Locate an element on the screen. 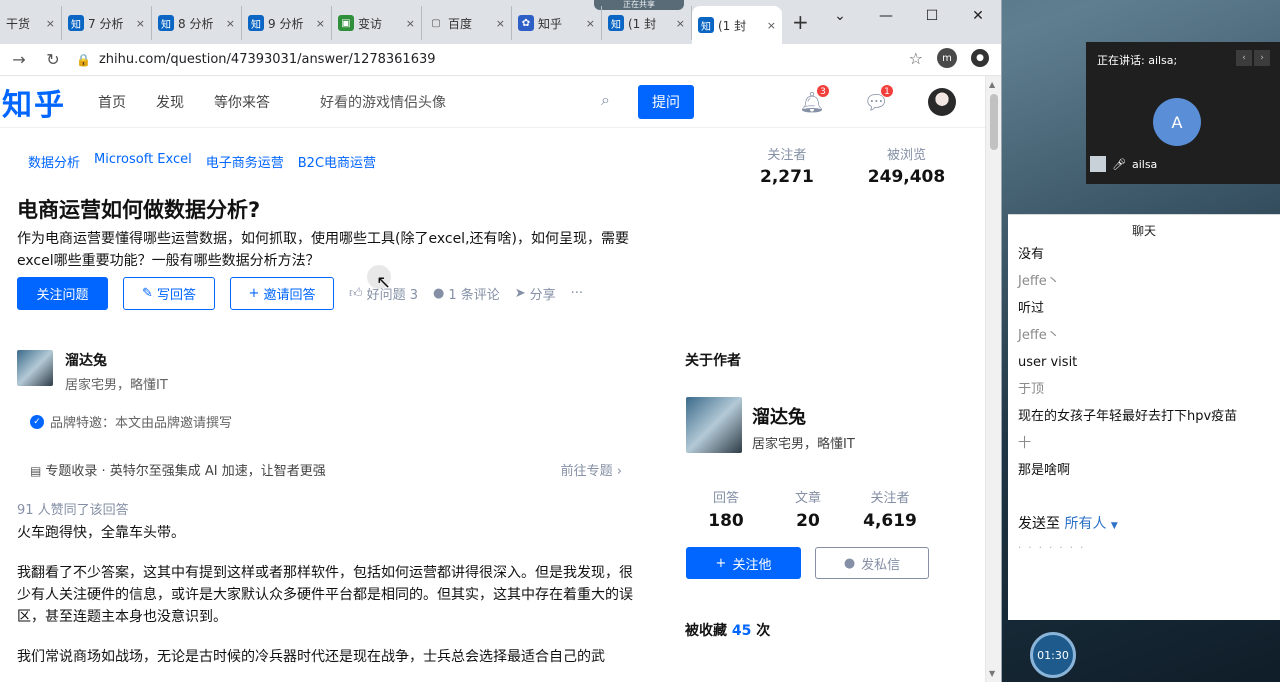 Image resolution: width=1280 pixels, height=682 pixels. search-suggestion: 好看的游戏情侣头像 is located at coordinates (383, 102).